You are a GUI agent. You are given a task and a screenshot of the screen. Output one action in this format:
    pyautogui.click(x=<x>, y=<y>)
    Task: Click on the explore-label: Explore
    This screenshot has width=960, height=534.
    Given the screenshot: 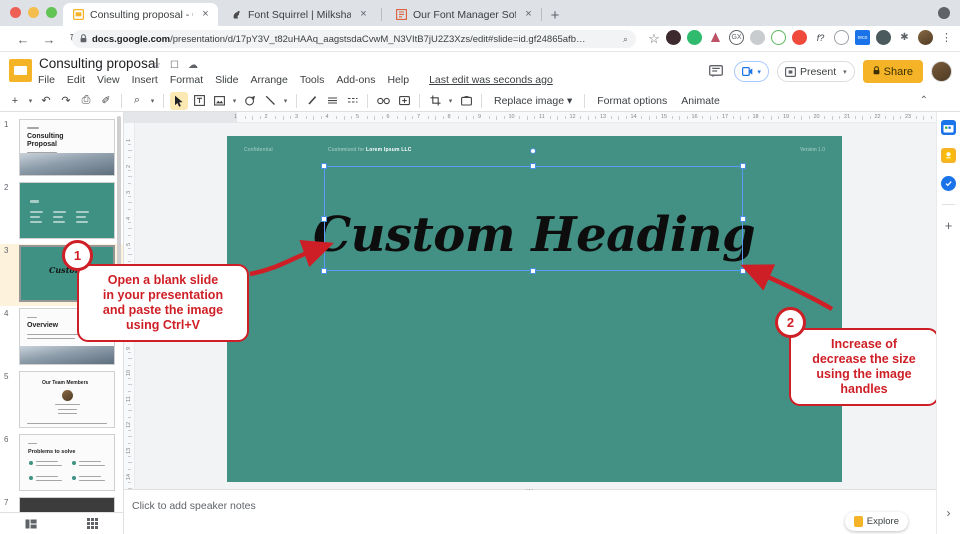 What is the action you would take?
    pyautogui.click(x=882, y=521)
    